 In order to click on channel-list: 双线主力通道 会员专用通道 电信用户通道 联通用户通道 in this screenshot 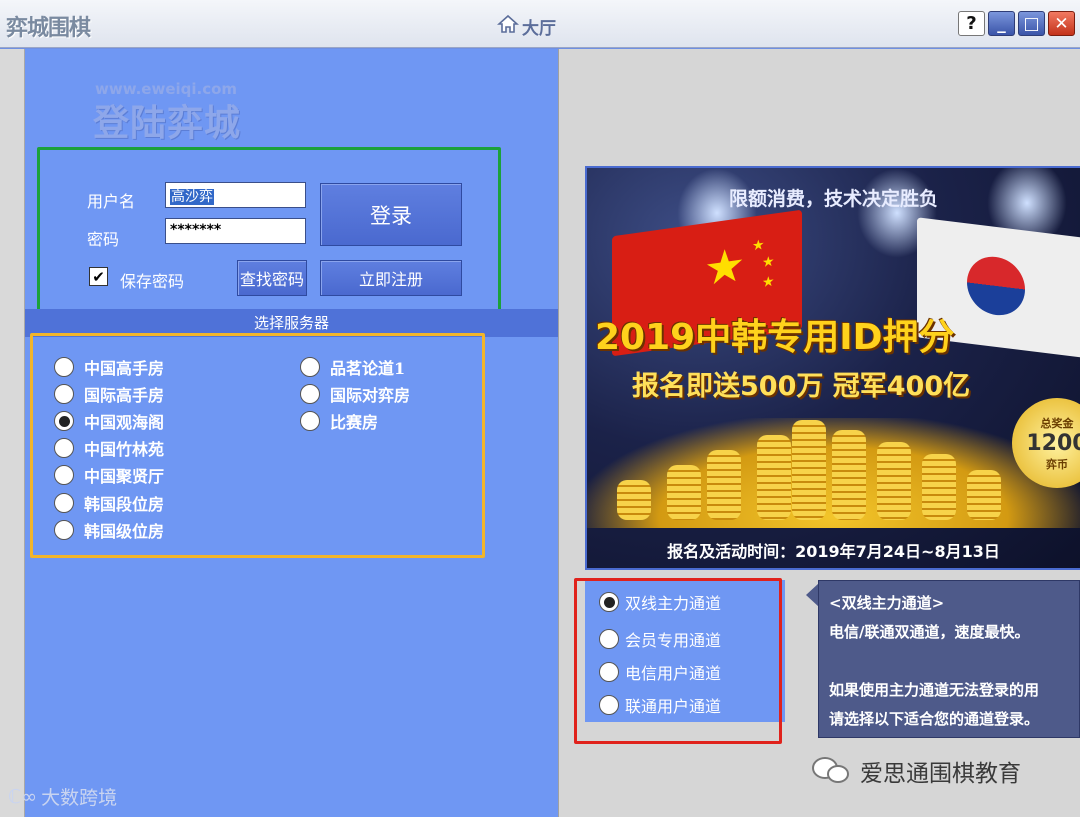, I will do `click(678, 661)`.